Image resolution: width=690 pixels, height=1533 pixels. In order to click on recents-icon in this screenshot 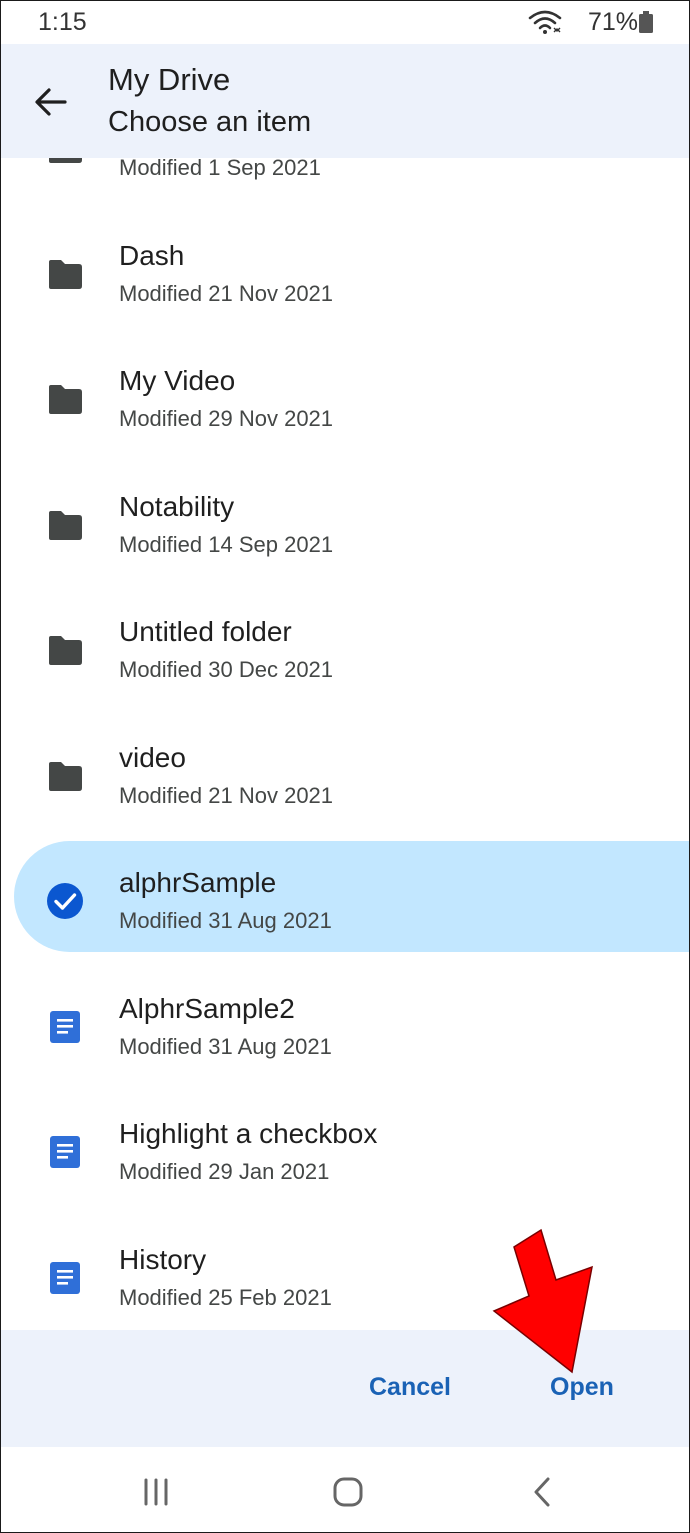, I will do `click(156, 1492)`.